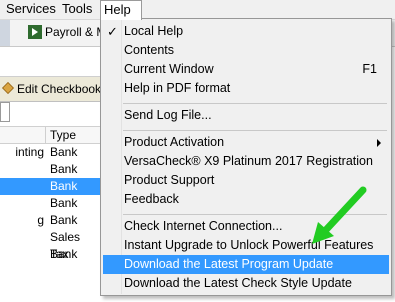  I want to click on menu-item-product-activation: Product Activation, so click(246, 142).